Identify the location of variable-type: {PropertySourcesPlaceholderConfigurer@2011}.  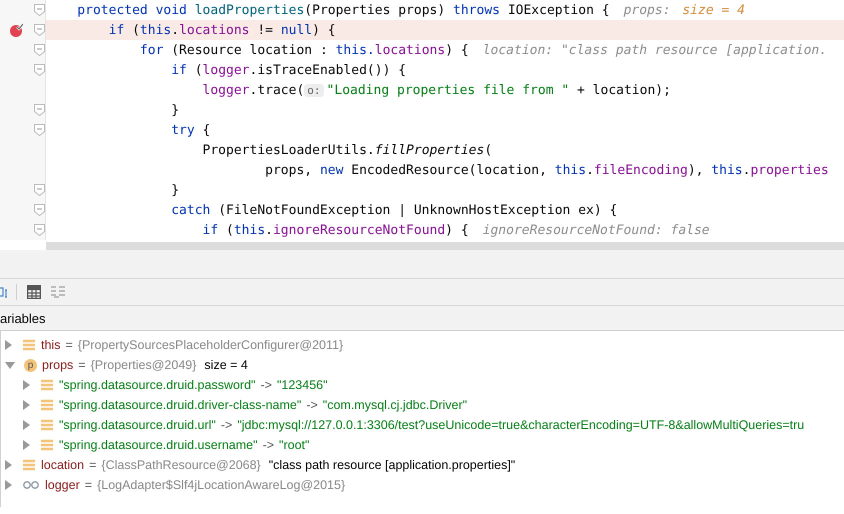
(211, 345).